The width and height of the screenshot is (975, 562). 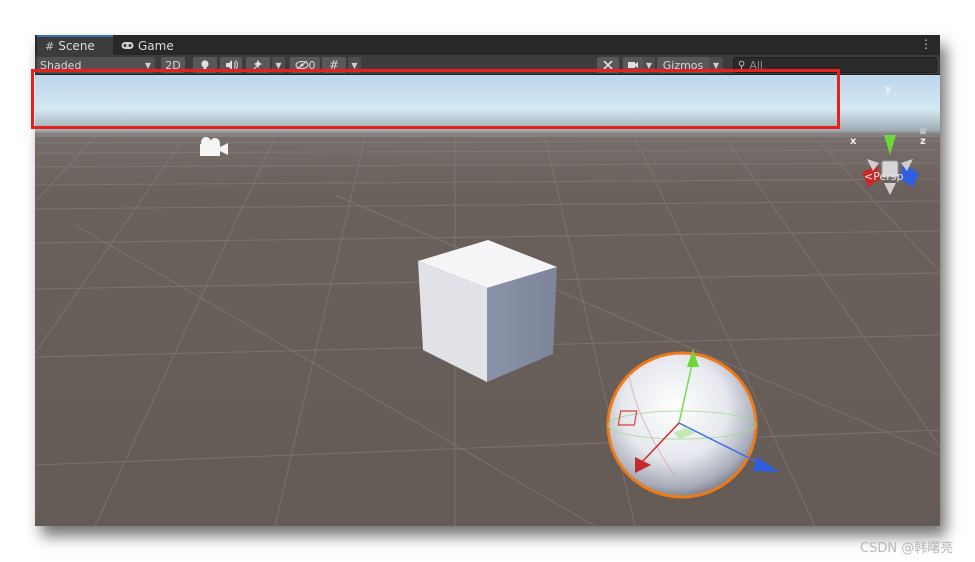 What do you see at coordinates (50, 46) in the screenshot?
I see `grid-icon: #` at bounding box center [50, 46].